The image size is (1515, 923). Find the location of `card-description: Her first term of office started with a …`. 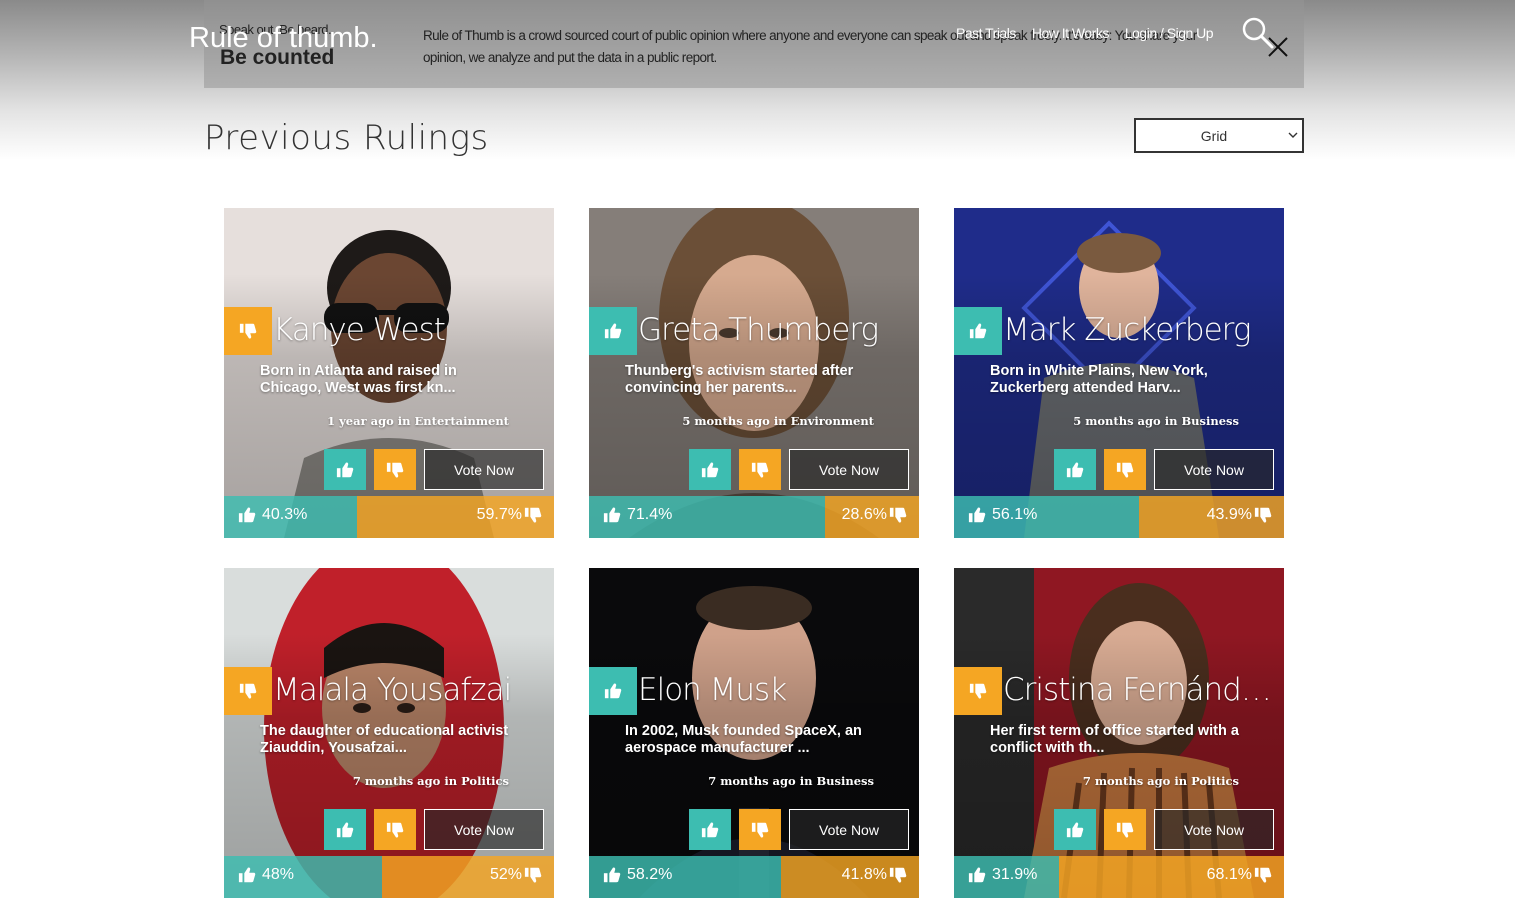

card-description: Her first term of office started with a … is located at coordinates (1114, 739).